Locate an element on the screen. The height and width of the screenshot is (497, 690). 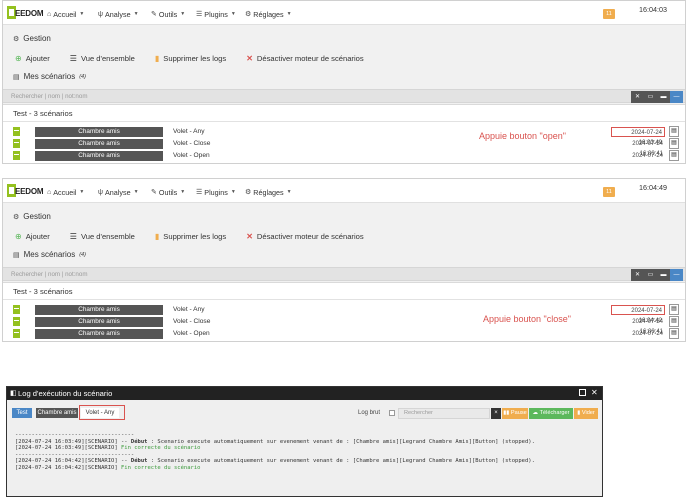
last-run-date: 2024-07-24 16:03:49 is located at coordinates (638, 136).